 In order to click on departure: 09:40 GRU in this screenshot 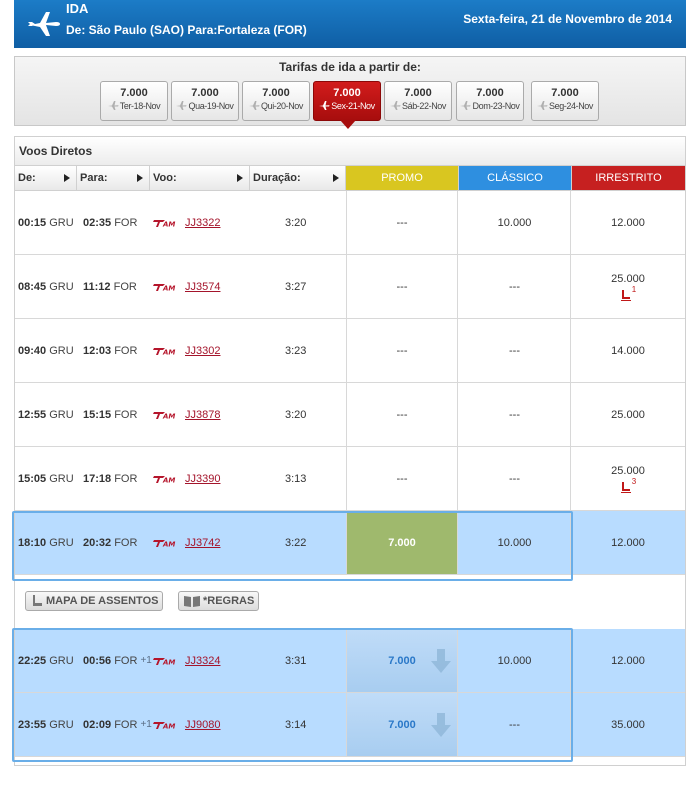, I will do `click(46, 350)`.